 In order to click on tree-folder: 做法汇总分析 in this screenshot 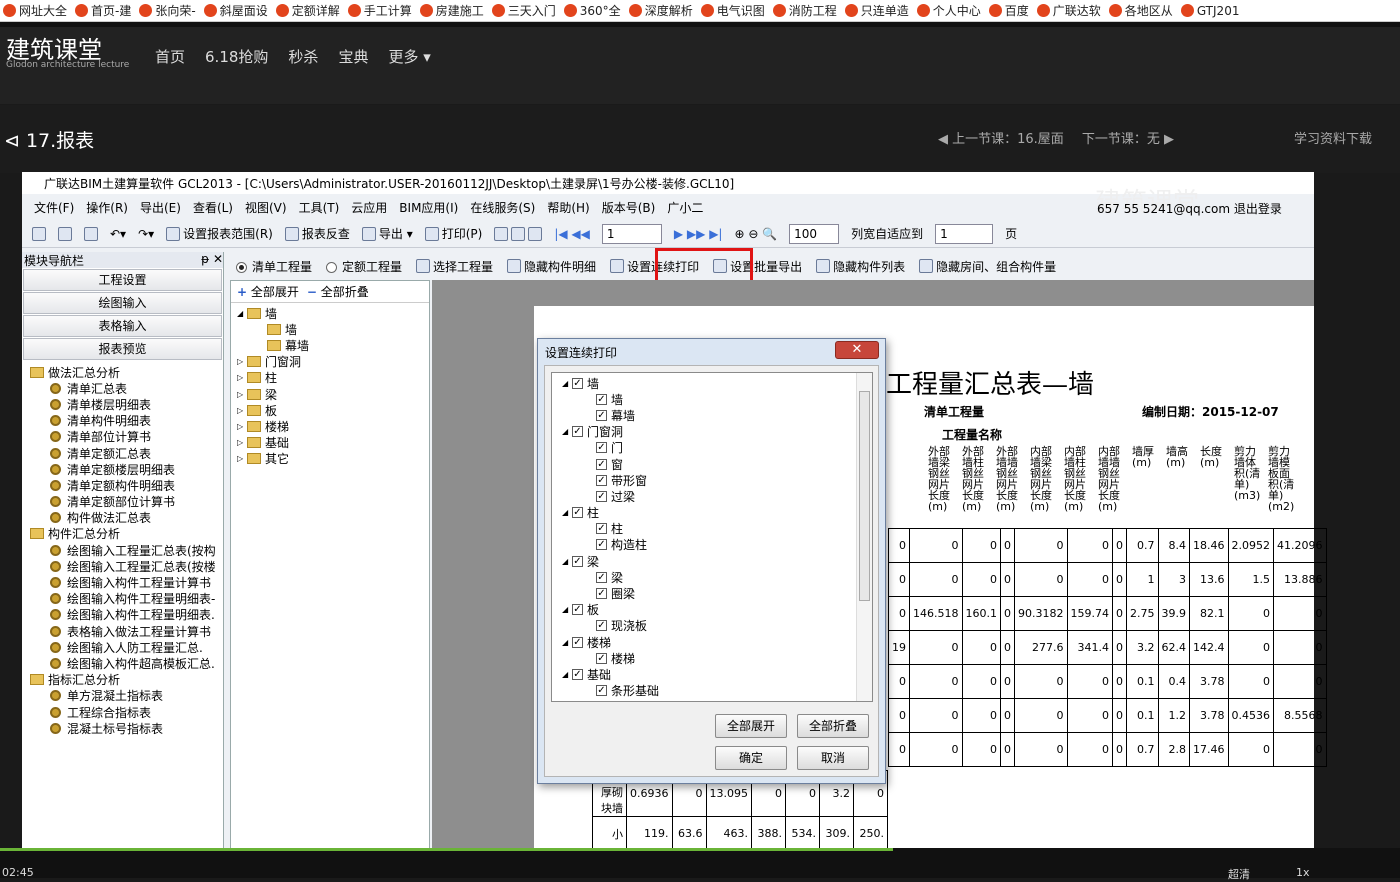, I will do `click(122, 372)`.